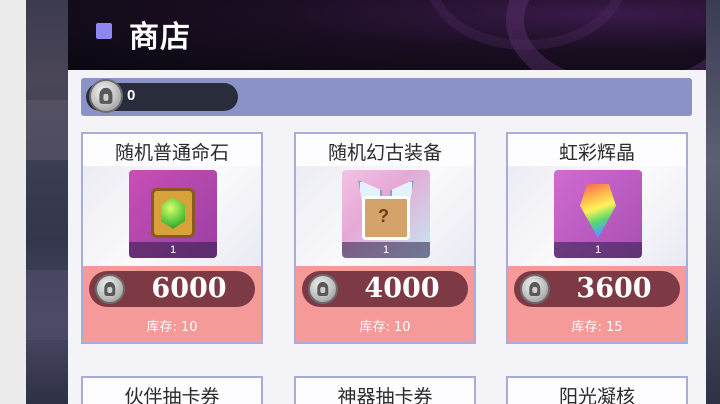  Describe the element at coordinates (386, 97) in the screenshot. I see `currency-bar: 0` at that location.